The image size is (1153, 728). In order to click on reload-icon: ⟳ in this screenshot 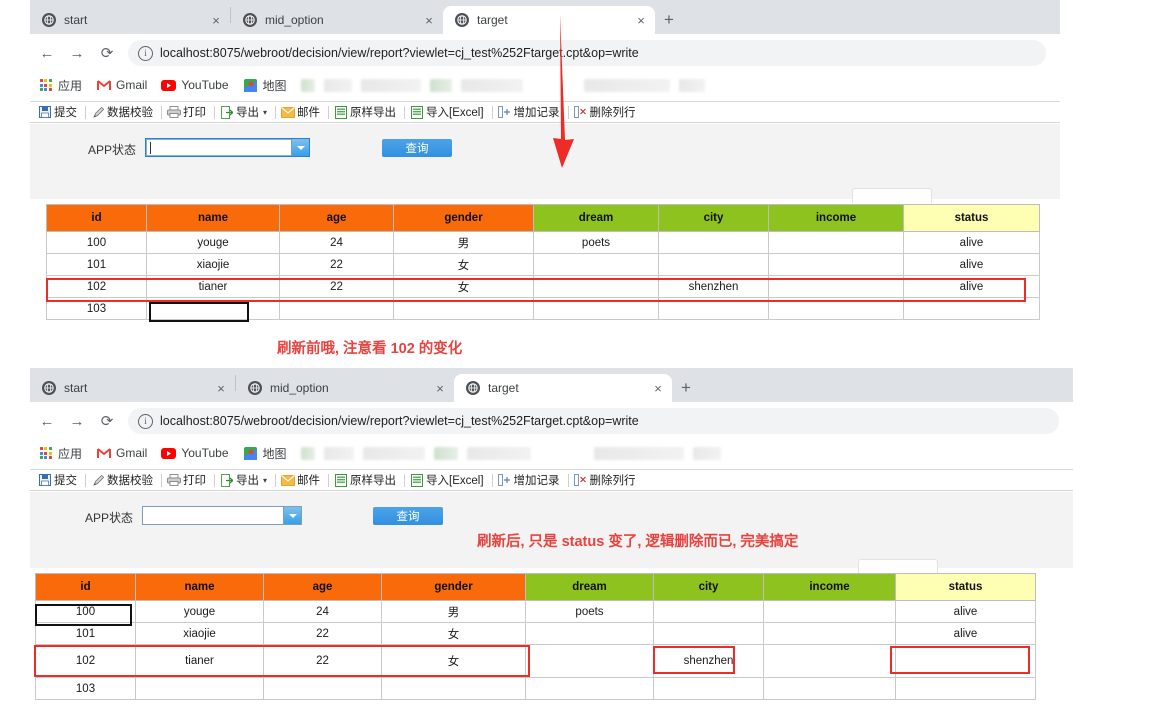, I will do `click(107, 421)`.